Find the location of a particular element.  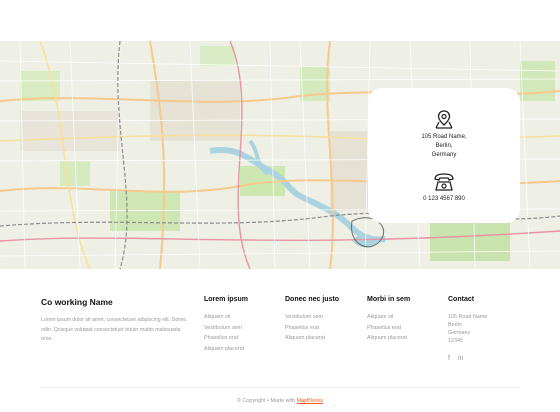

address-line: Germany is located at coordinates (444, 155).